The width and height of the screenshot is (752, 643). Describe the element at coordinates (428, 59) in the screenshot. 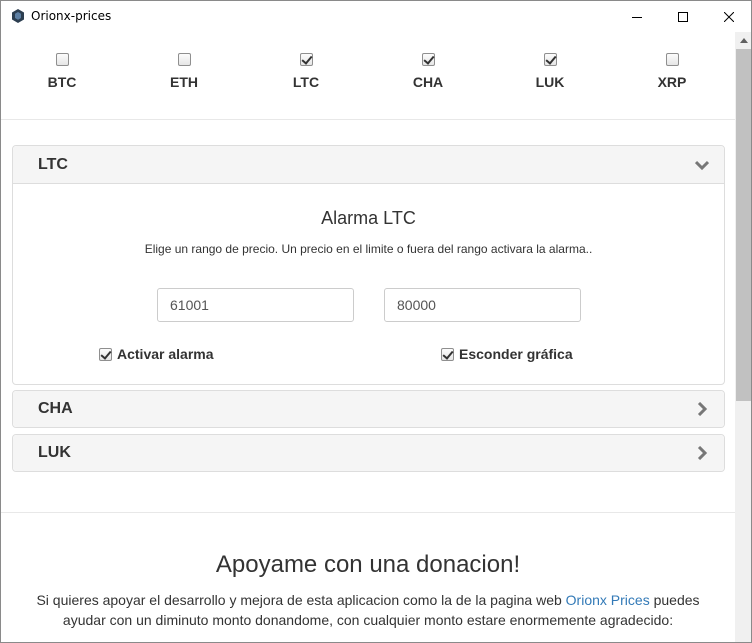

I see `coin-checkbox-cha` at that location.